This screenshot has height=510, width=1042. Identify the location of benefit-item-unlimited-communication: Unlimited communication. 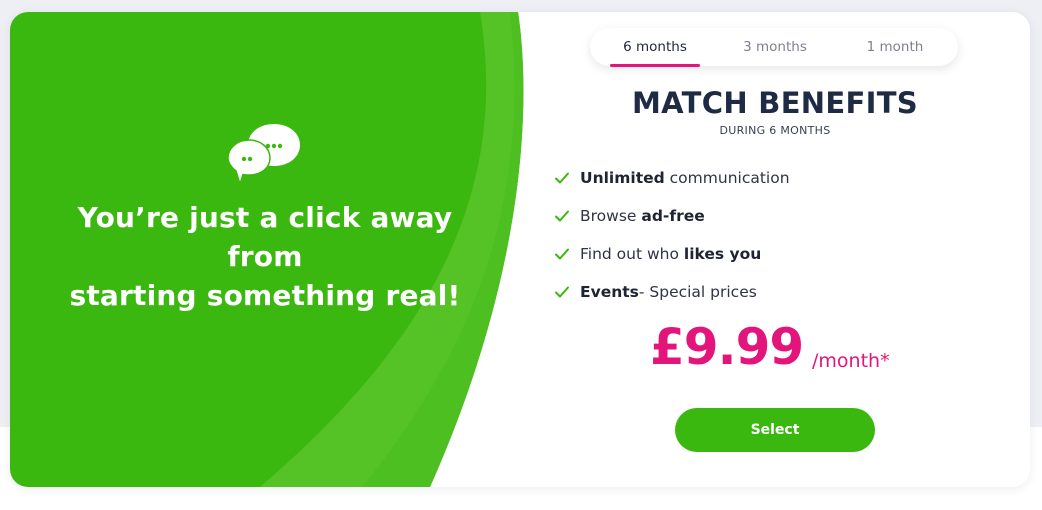
(744, 185).